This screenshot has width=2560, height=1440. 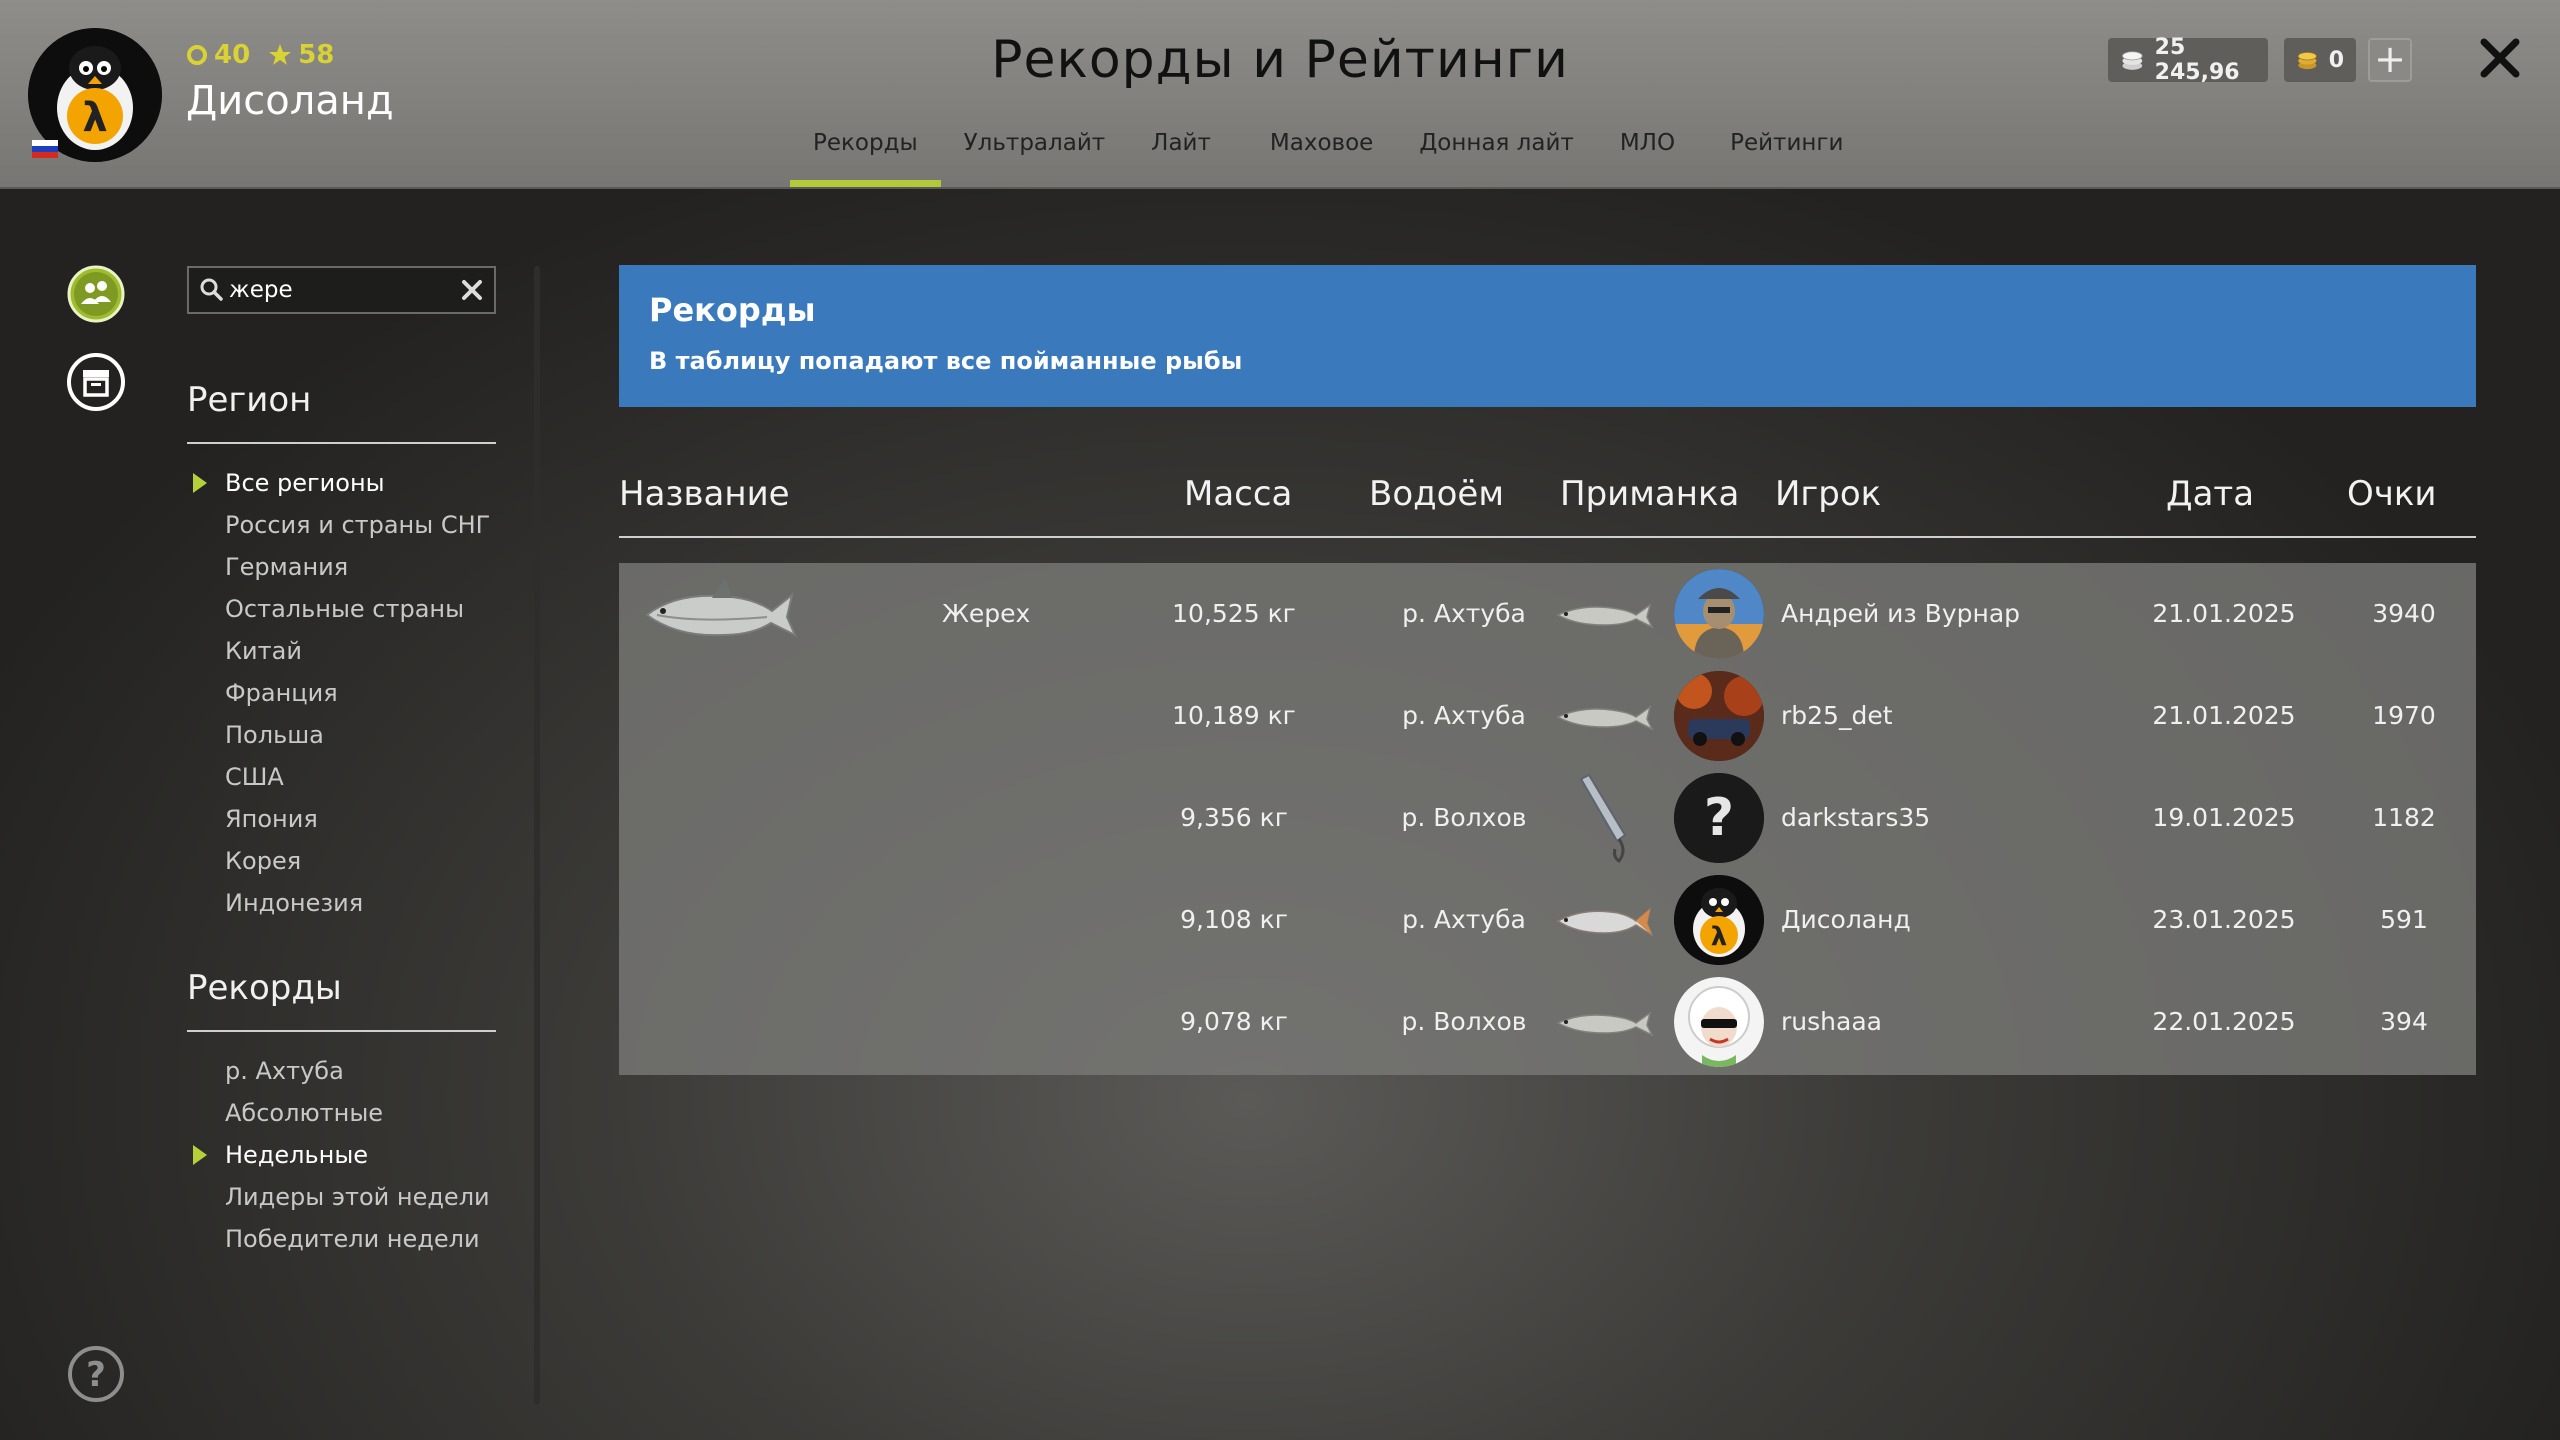 What do you see at coordinates (1234, 613) in the screenshot?
I see `row-mass: 10,525 кг` at bounding box center [1234, 613].